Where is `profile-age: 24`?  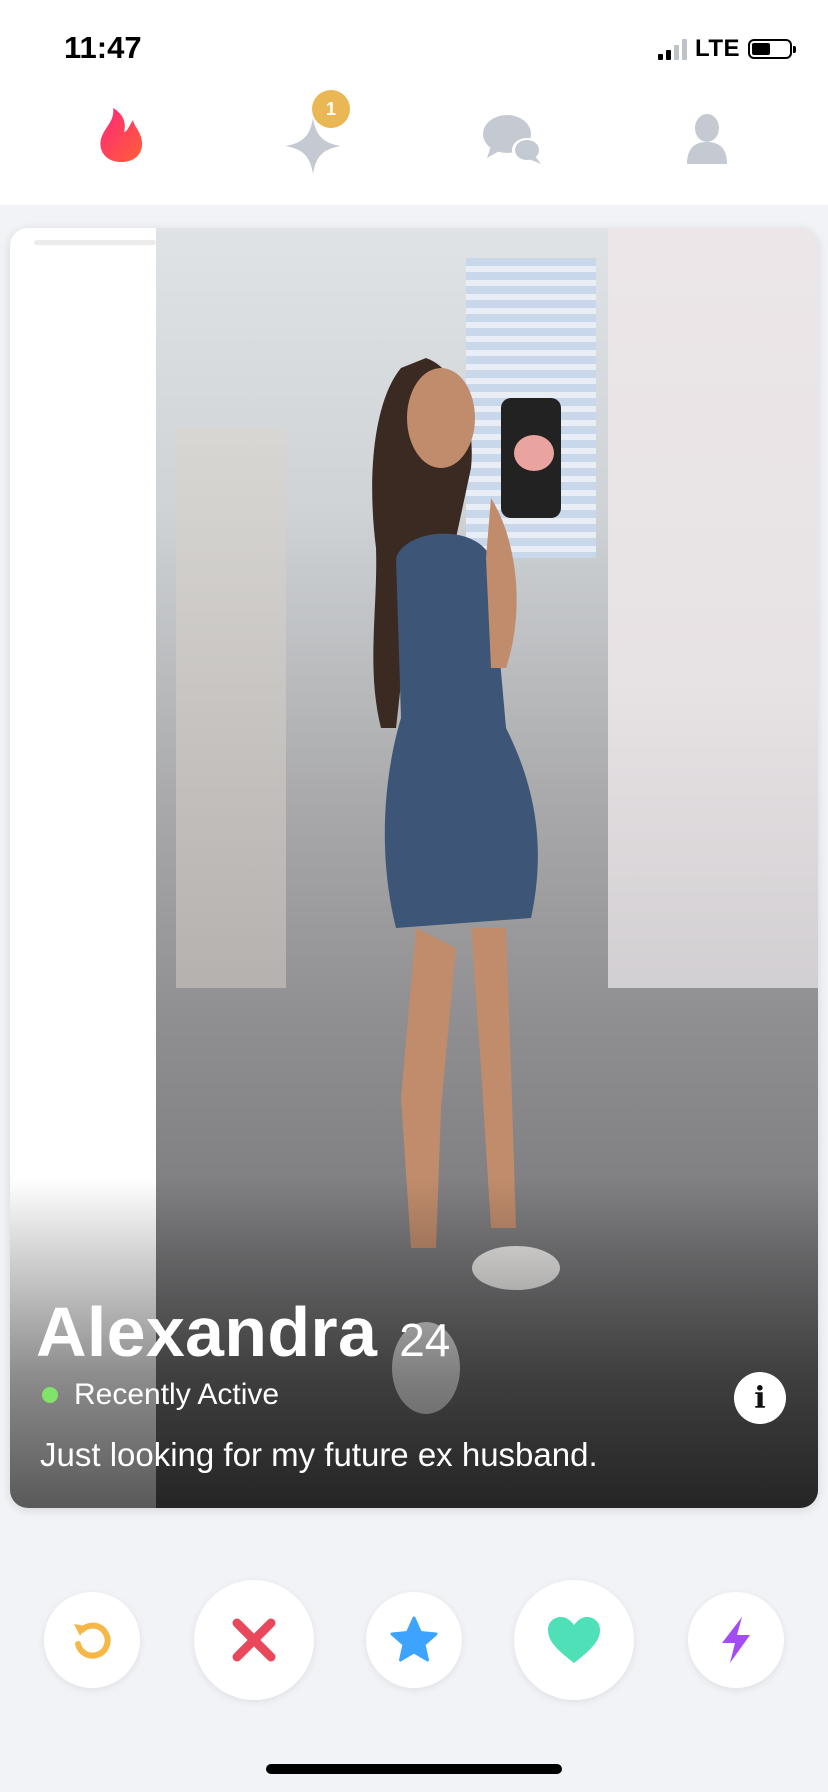 profile-age: 24 is located at coordinates (425, 1340).